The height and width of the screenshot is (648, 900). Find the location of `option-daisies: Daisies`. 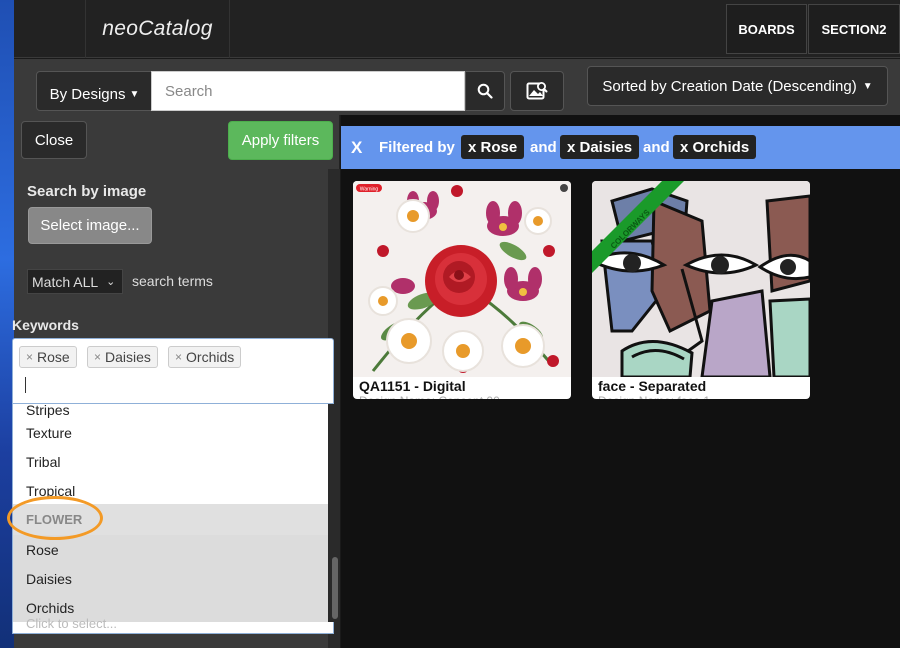

option-daisies: Daisies is located at coordinates (170, 578).